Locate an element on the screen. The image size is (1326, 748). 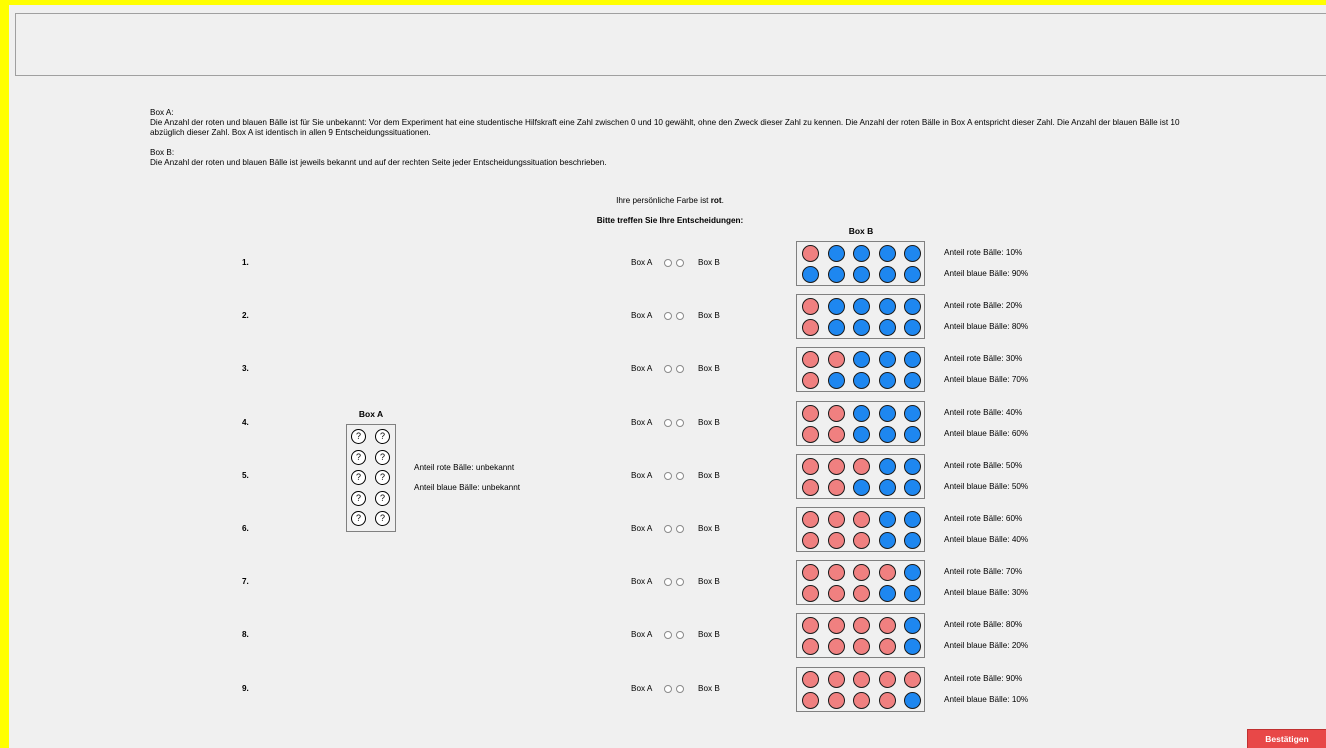
box-a-heading: Box A is located at coordinates (371, 414).